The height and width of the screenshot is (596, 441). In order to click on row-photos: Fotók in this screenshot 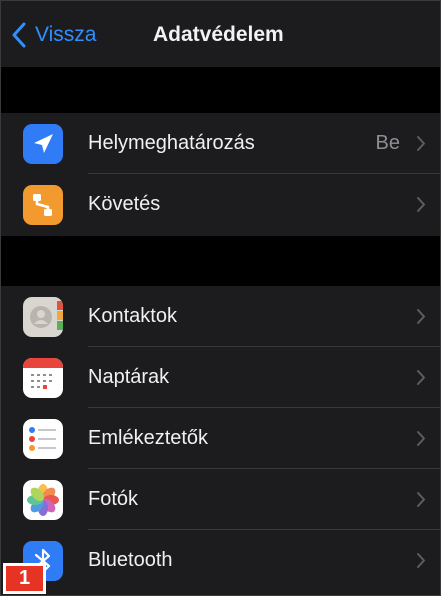, I will do `click(220, 499)`.